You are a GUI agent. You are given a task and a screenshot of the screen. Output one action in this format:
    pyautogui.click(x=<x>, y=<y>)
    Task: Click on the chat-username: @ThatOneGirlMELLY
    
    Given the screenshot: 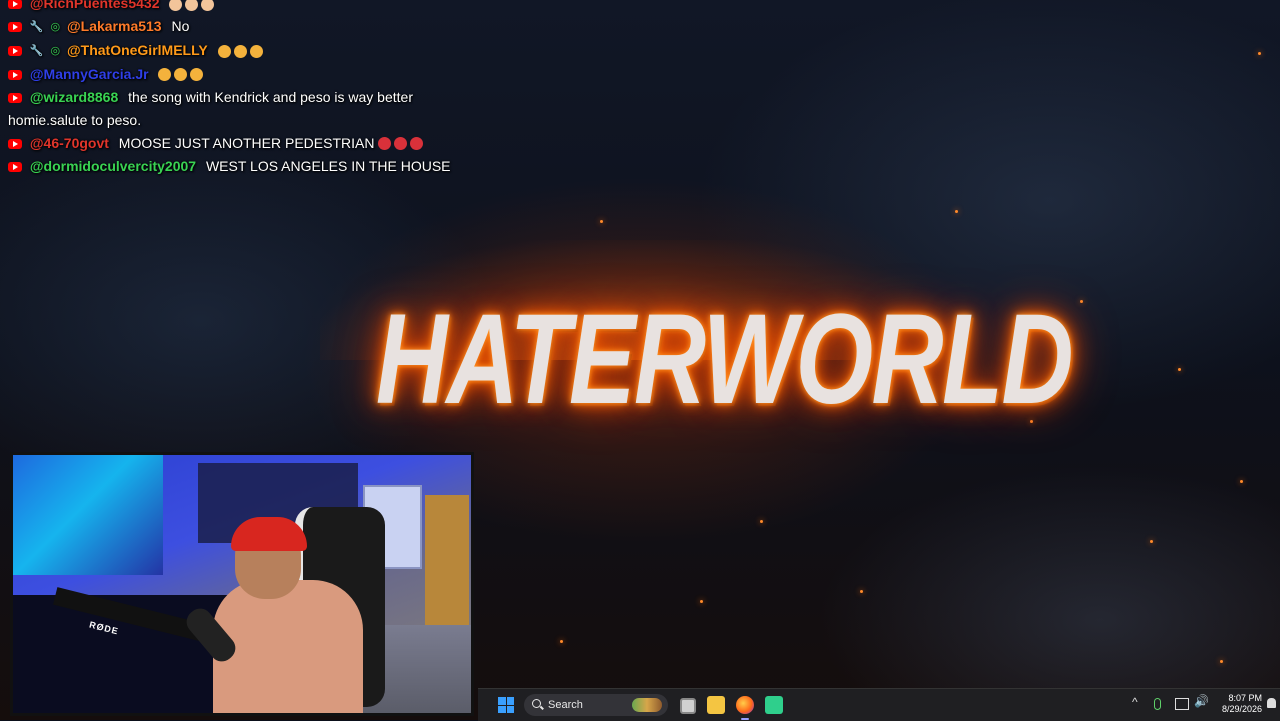 What is the action you would take?
    pyautogui.click(x=137, y=49)
    